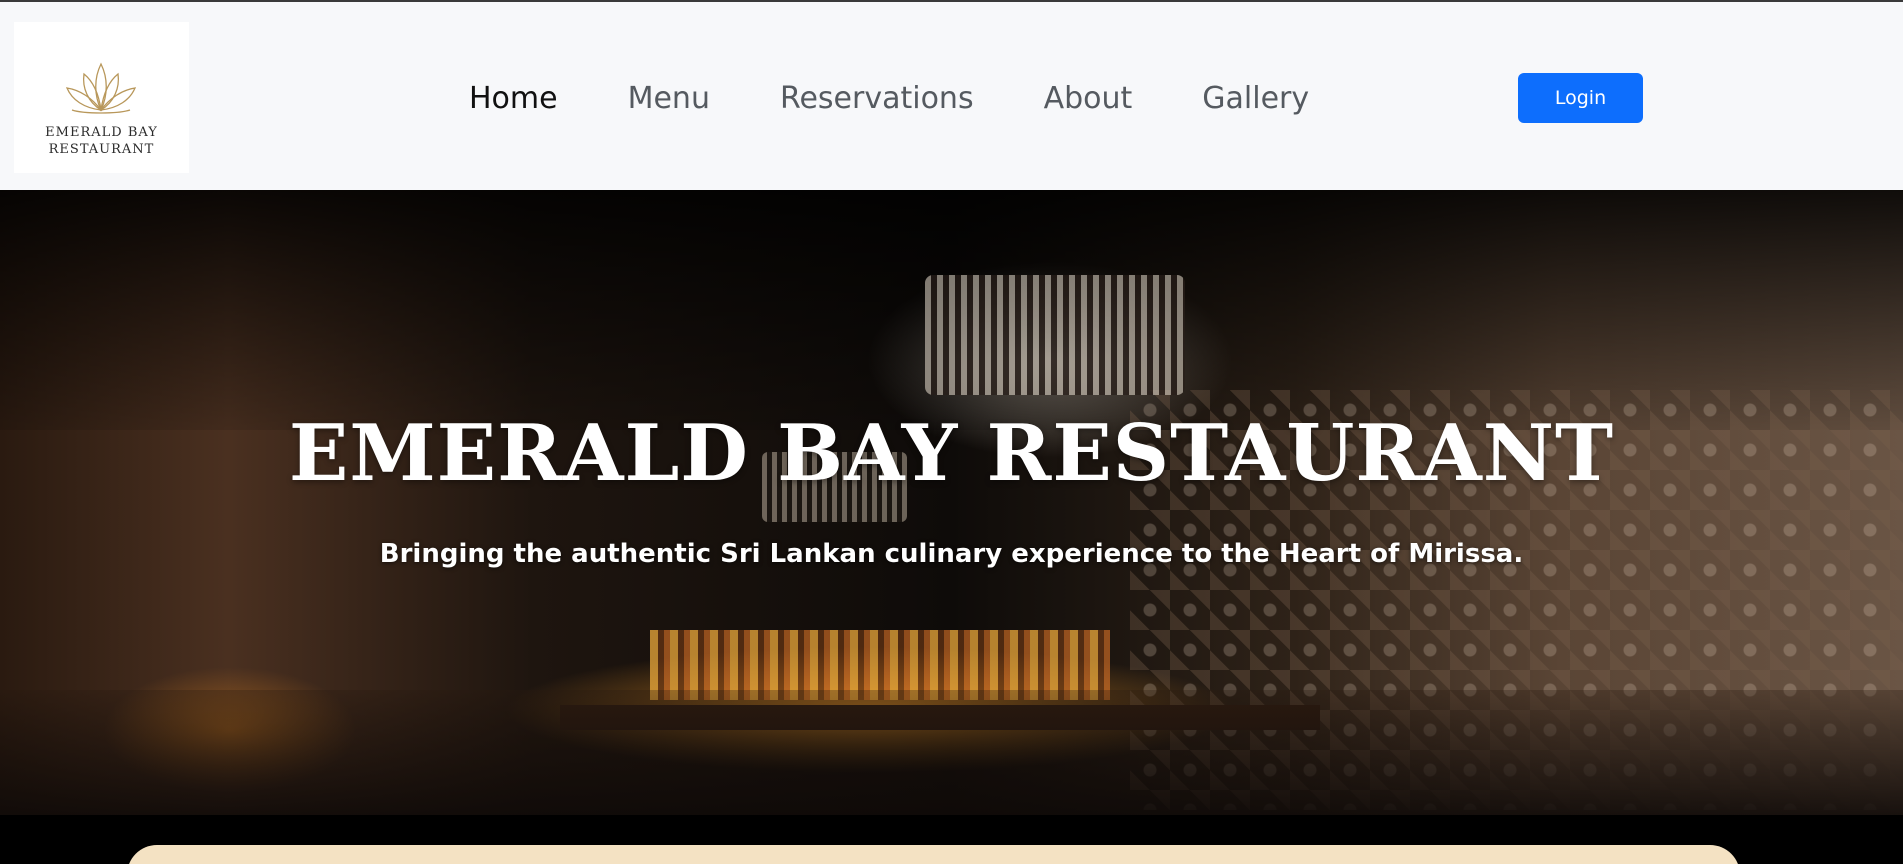 The image size is (1903, 864). What do you see at coordinates (1055, 335) in the screenshot?
I see `hero-pendant-lamp` at bounding box center [1055, 335].